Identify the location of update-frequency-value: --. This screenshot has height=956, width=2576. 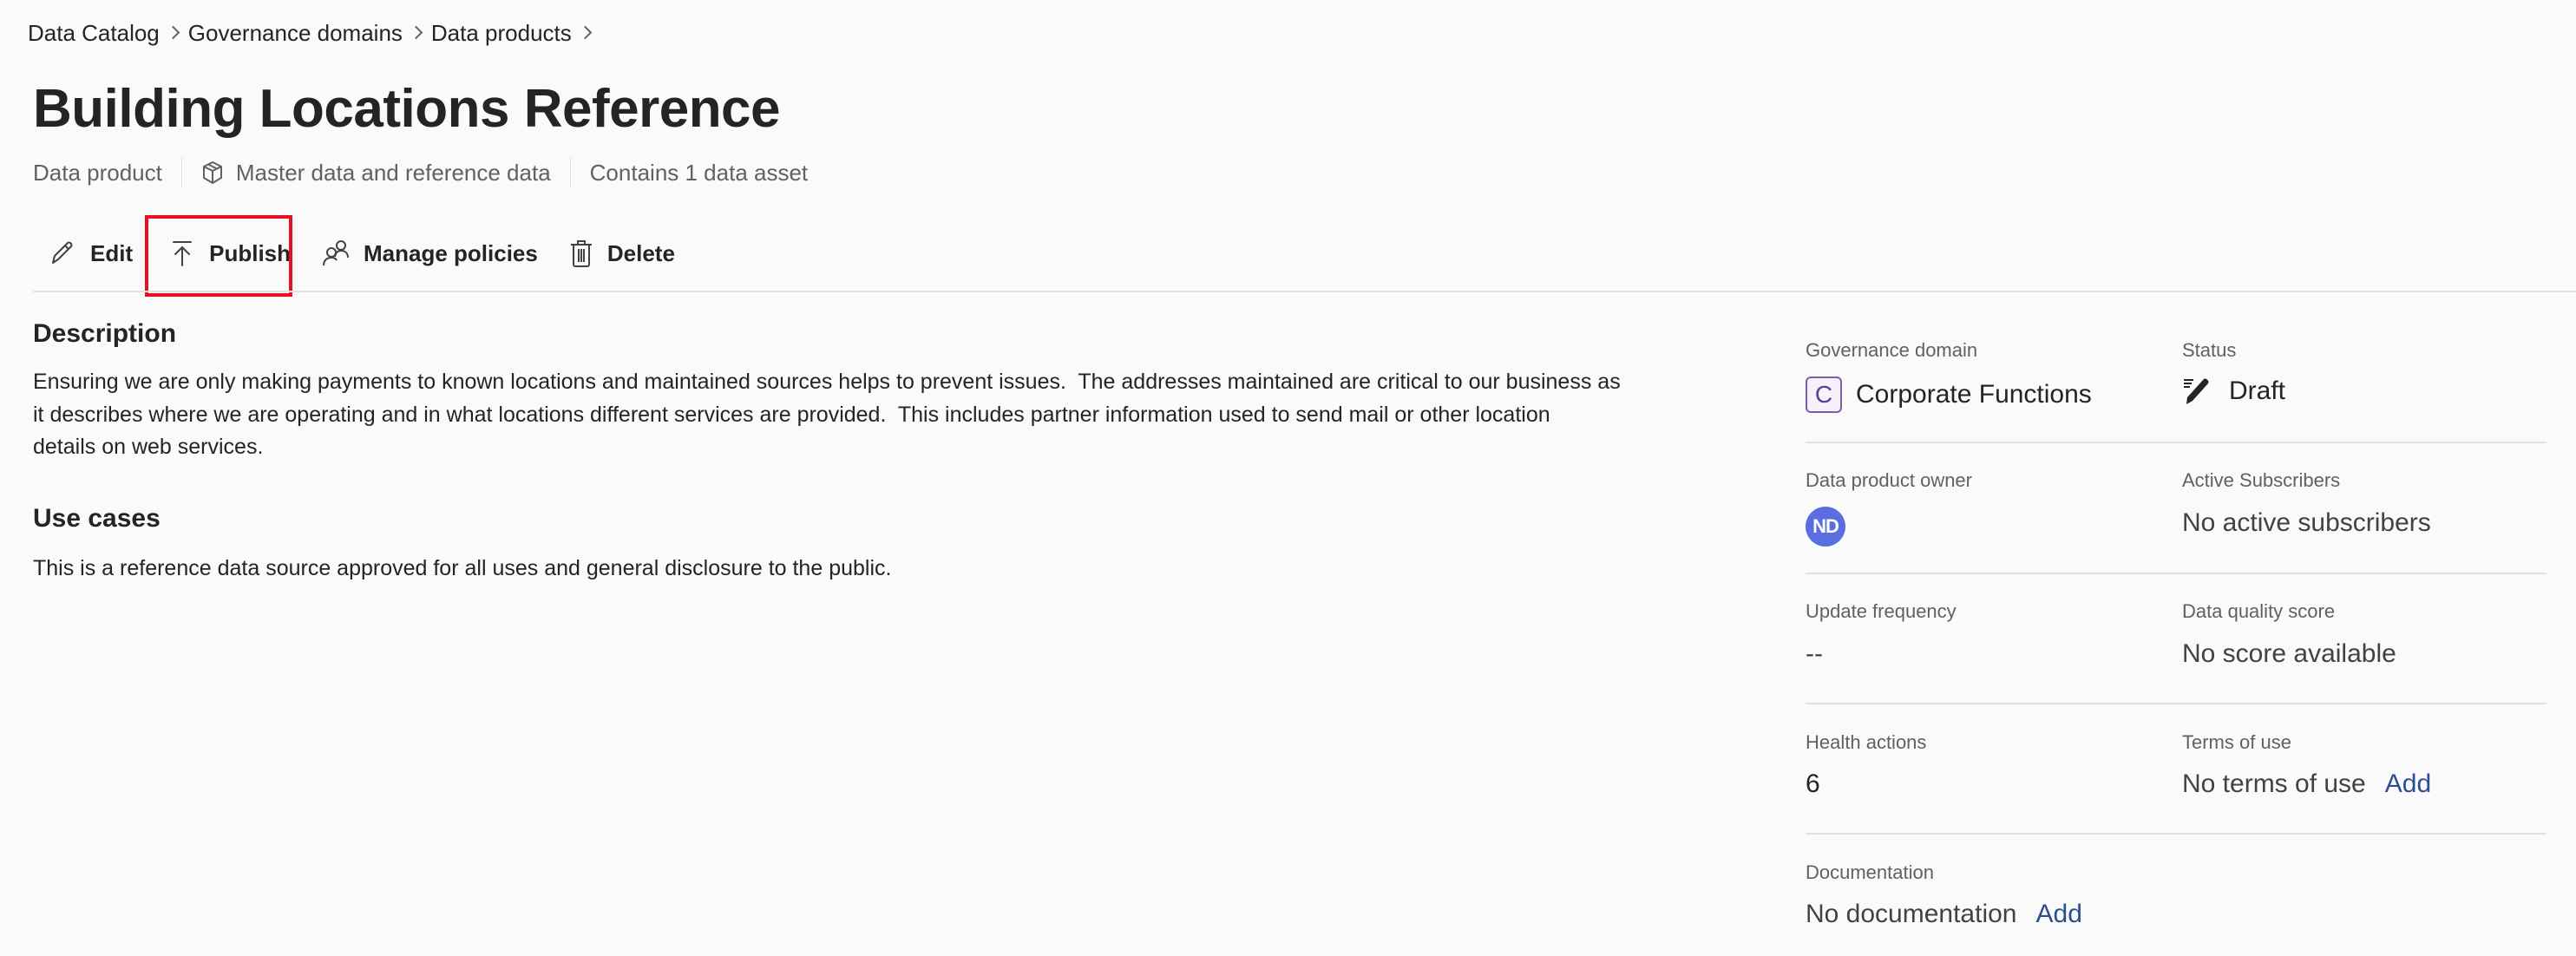
(1814, 653).